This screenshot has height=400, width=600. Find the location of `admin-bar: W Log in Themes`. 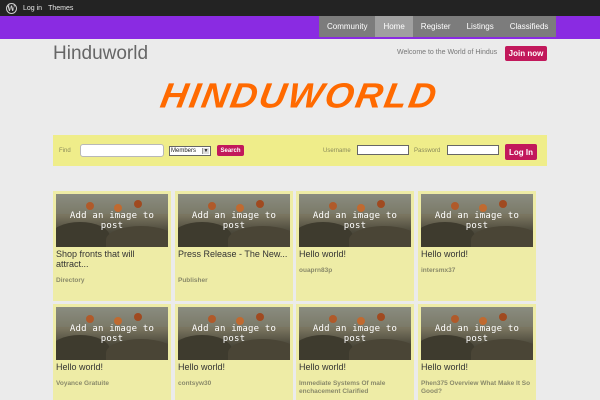

admin-bar: W Log in Themes is located at coordinates (300, 8).